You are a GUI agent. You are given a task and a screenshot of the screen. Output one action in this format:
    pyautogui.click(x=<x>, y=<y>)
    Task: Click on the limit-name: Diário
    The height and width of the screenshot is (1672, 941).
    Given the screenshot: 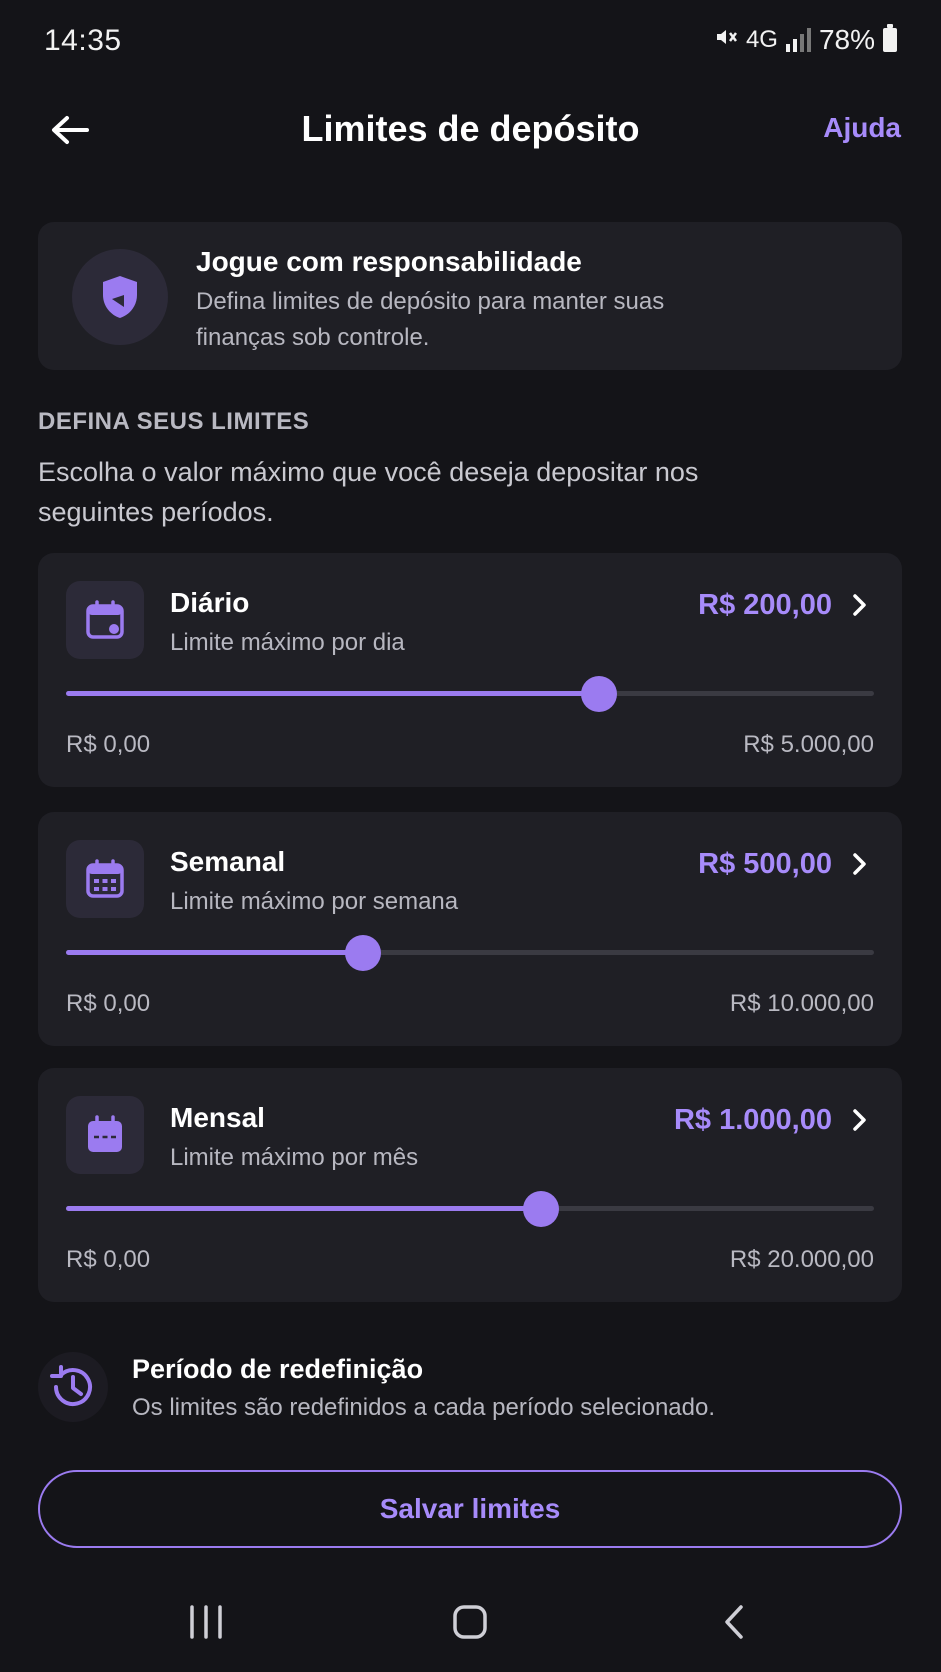 What is the action you would take?
    pyautogui.click(x=210, y=602)
    